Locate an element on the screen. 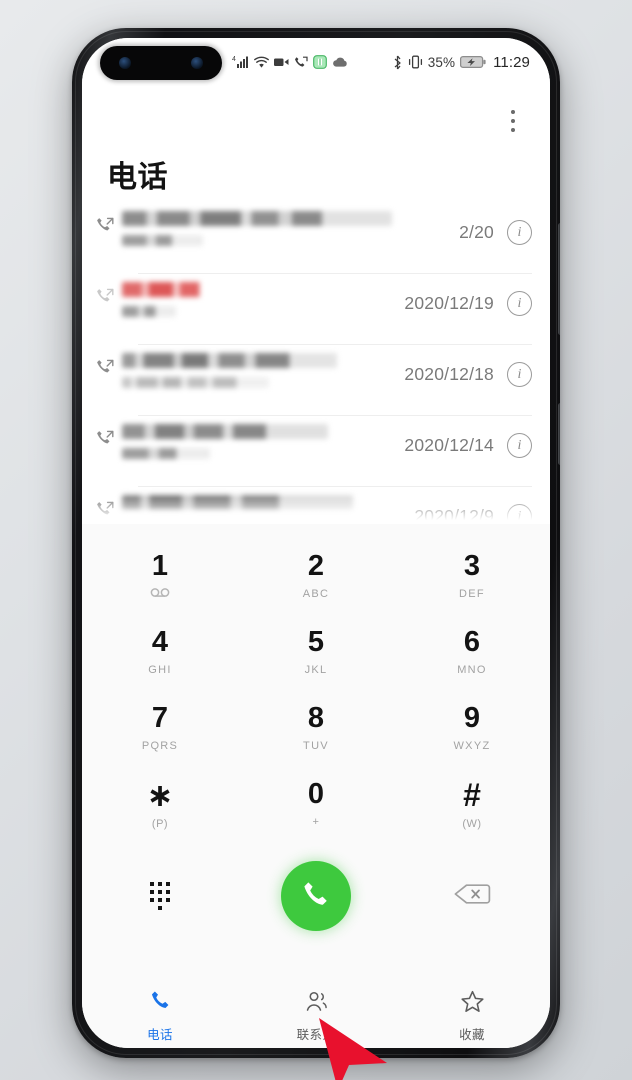  dialpad-key-1: 1 is located at coordinates (160, 576).